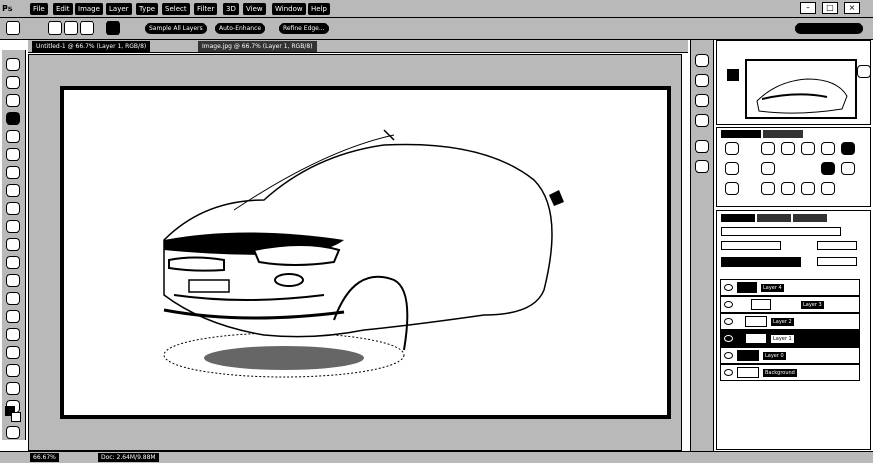 This screenshot has height=463, width=873. What do you see at coordinates (702, 60) in the screenshot?
I see `history-panel-icon` at bounding box center [702, 60].